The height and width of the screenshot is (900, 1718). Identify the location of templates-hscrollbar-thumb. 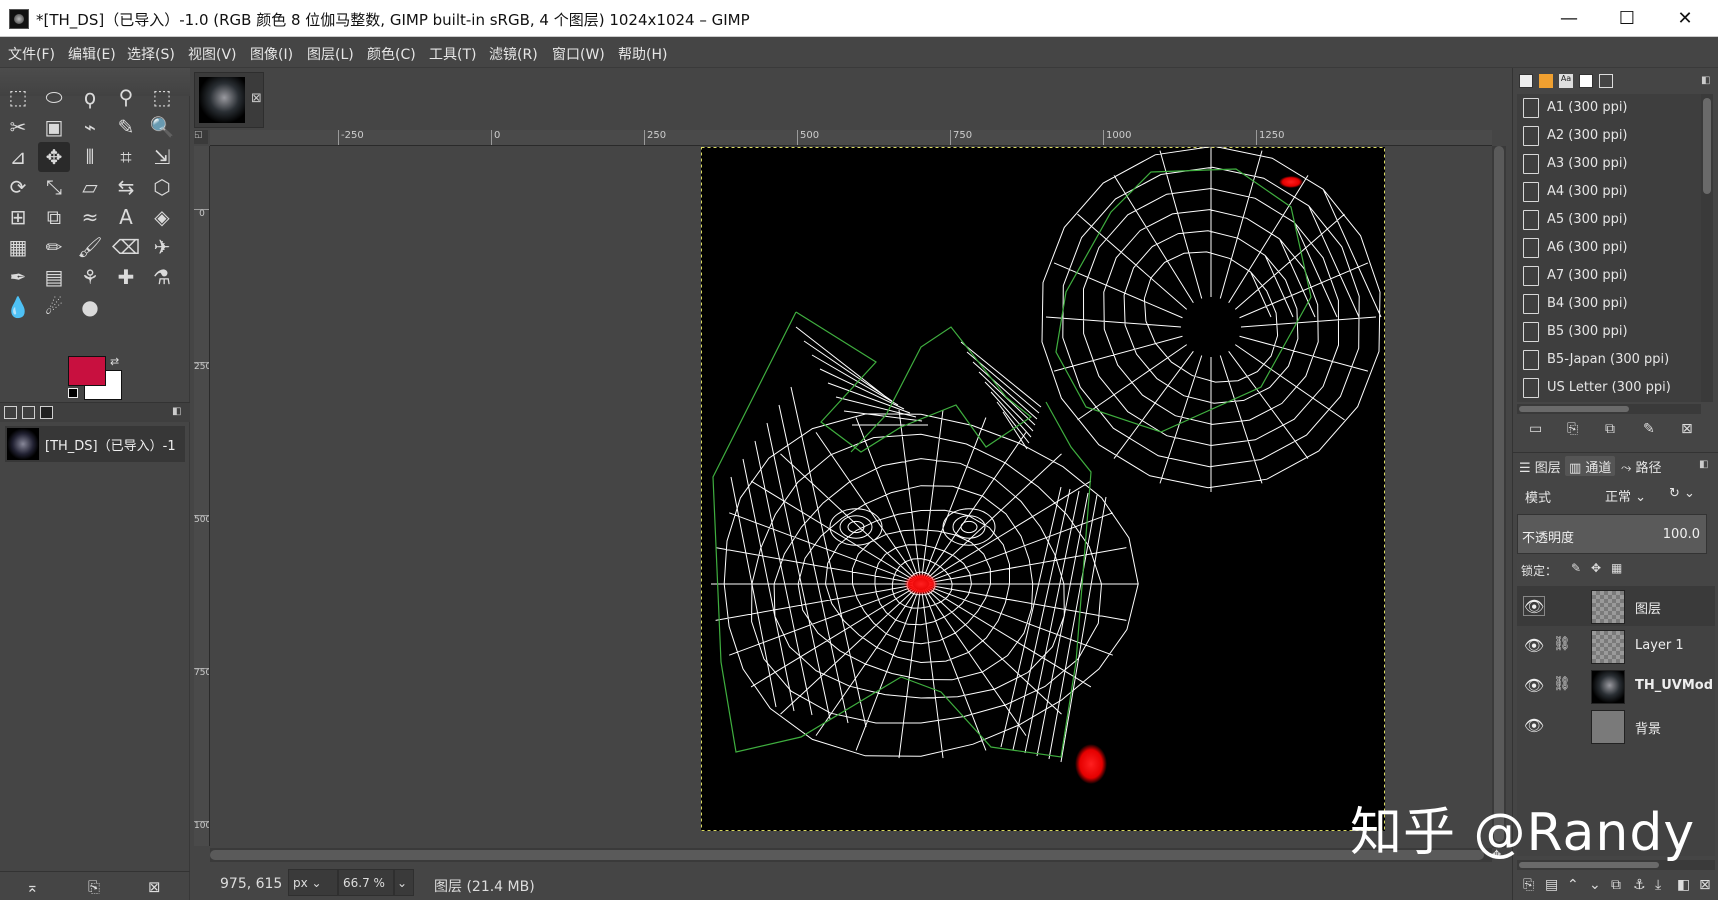
(1574, 409).